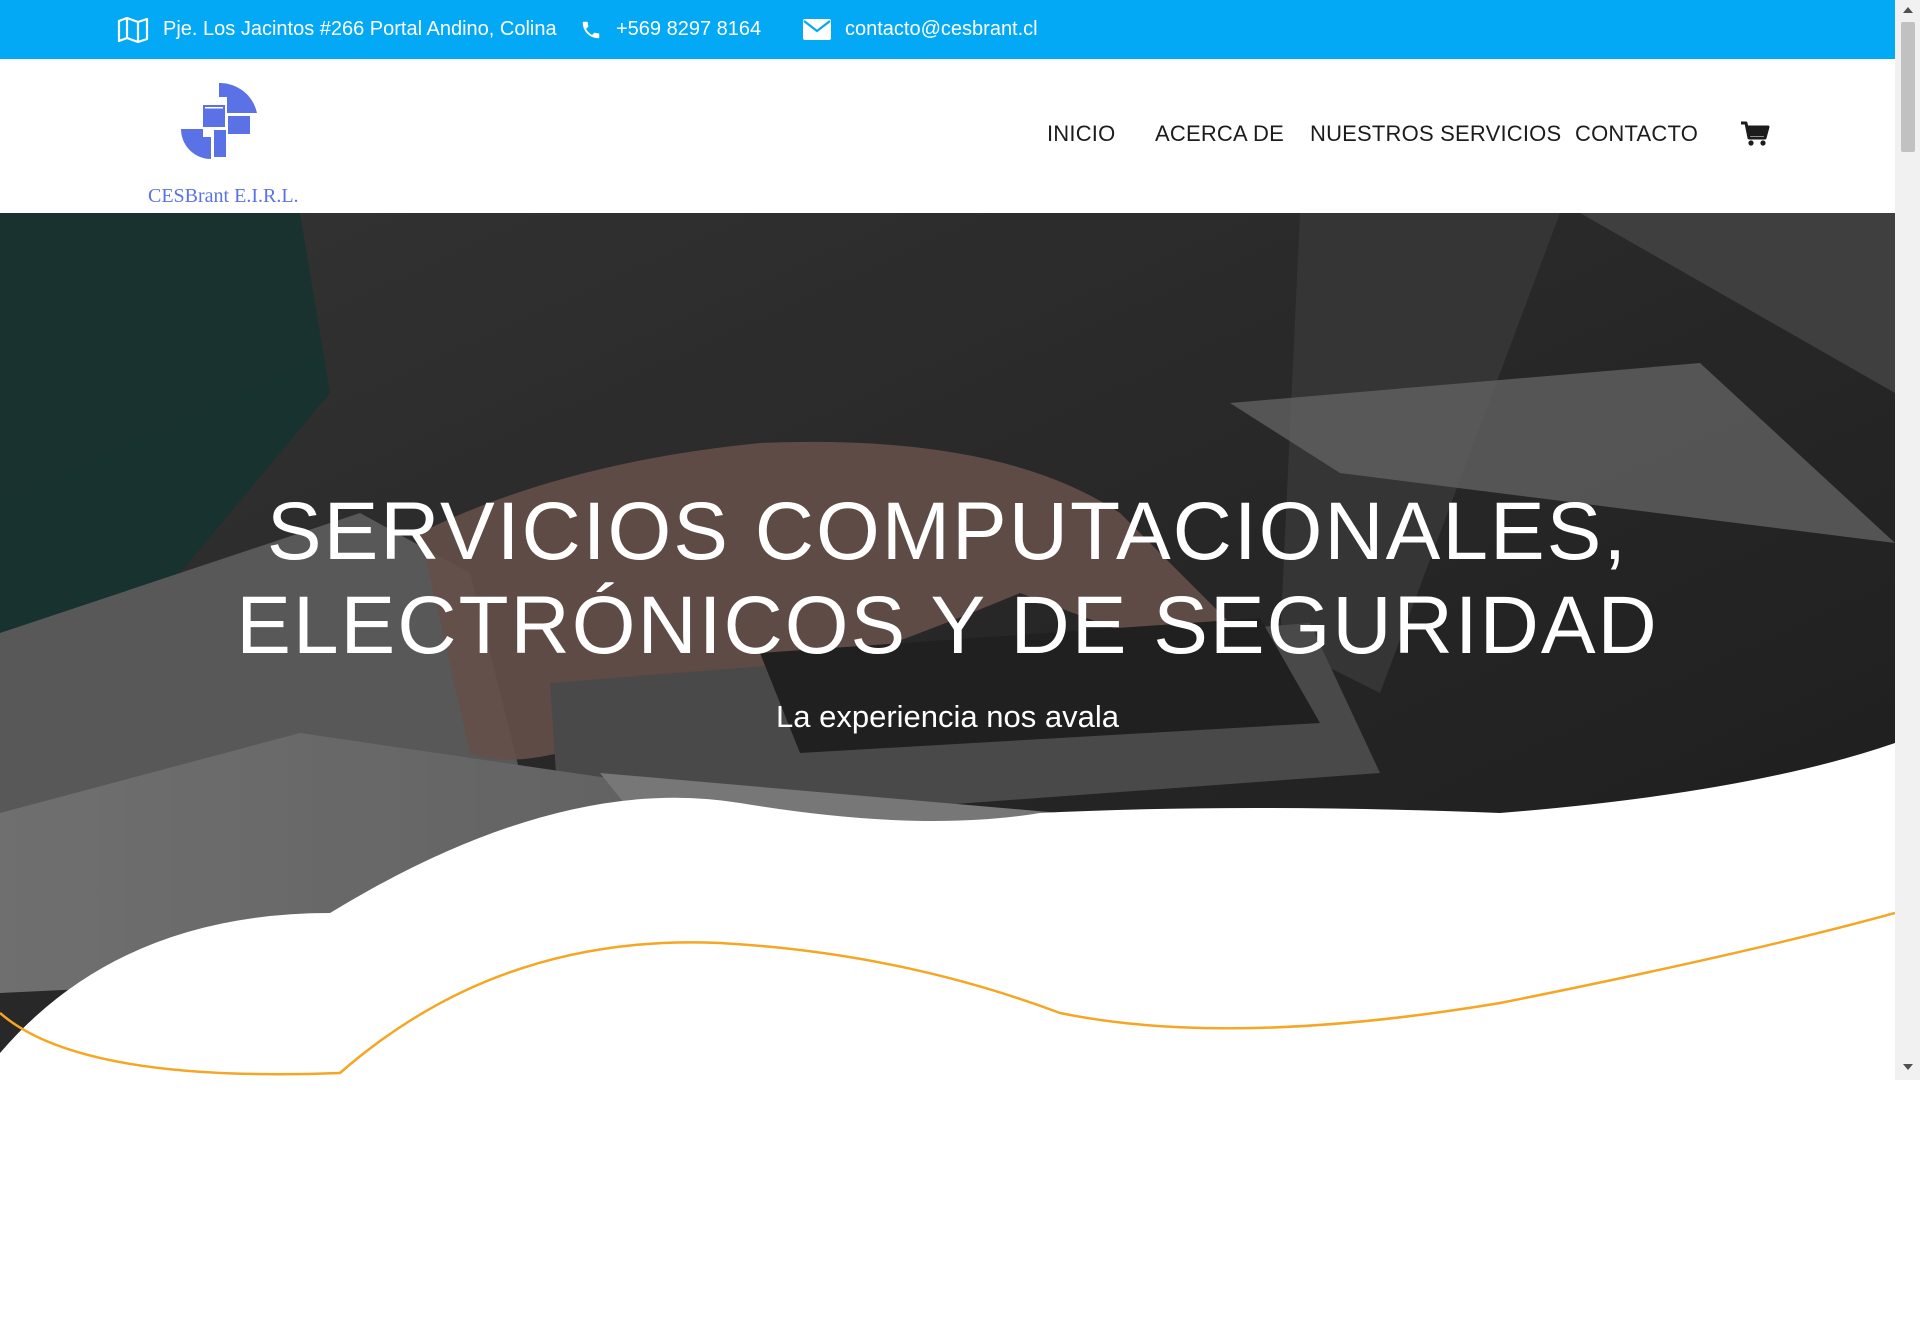  What do you see at coordinates (947, 625) in the screenshot?
I see `hero-title-line2: ELECTRÓNICOS Y DE SEGURIDAD` at bounding box center [947, 625].